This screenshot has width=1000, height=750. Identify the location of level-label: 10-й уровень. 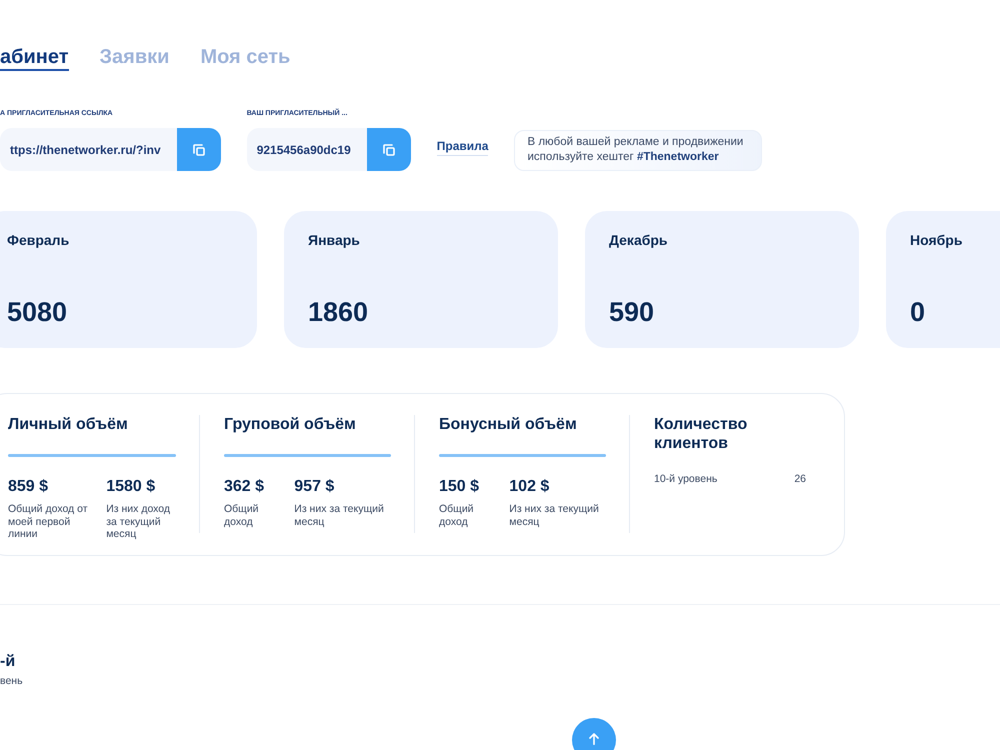
(686, 479).